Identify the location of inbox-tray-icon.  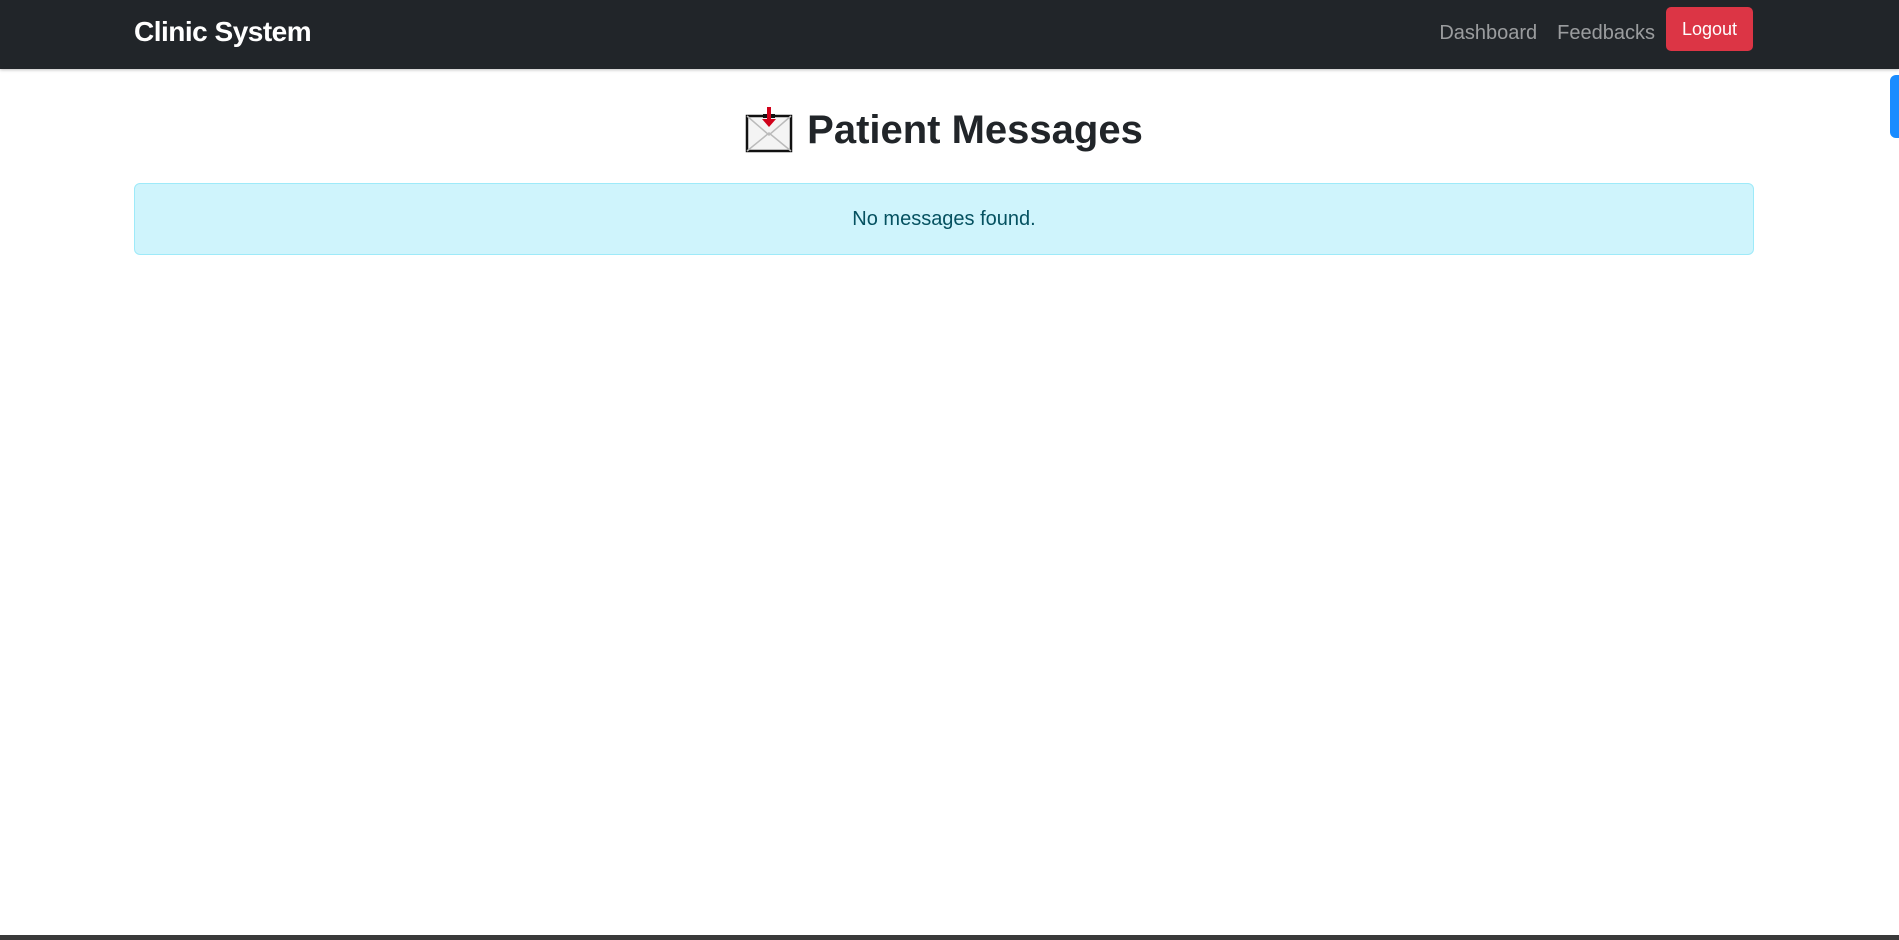
(769, 130).